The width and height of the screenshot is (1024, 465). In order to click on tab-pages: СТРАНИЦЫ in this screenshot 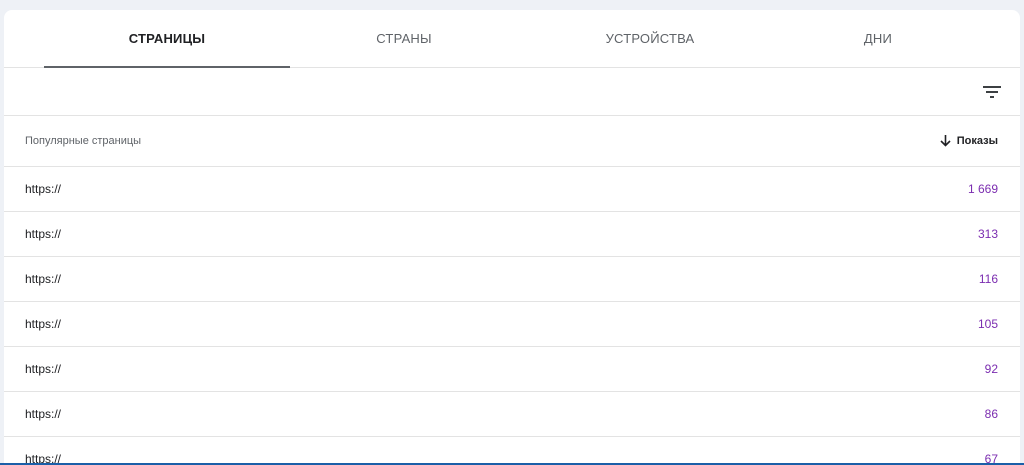, I will do `click(167, 39)`.